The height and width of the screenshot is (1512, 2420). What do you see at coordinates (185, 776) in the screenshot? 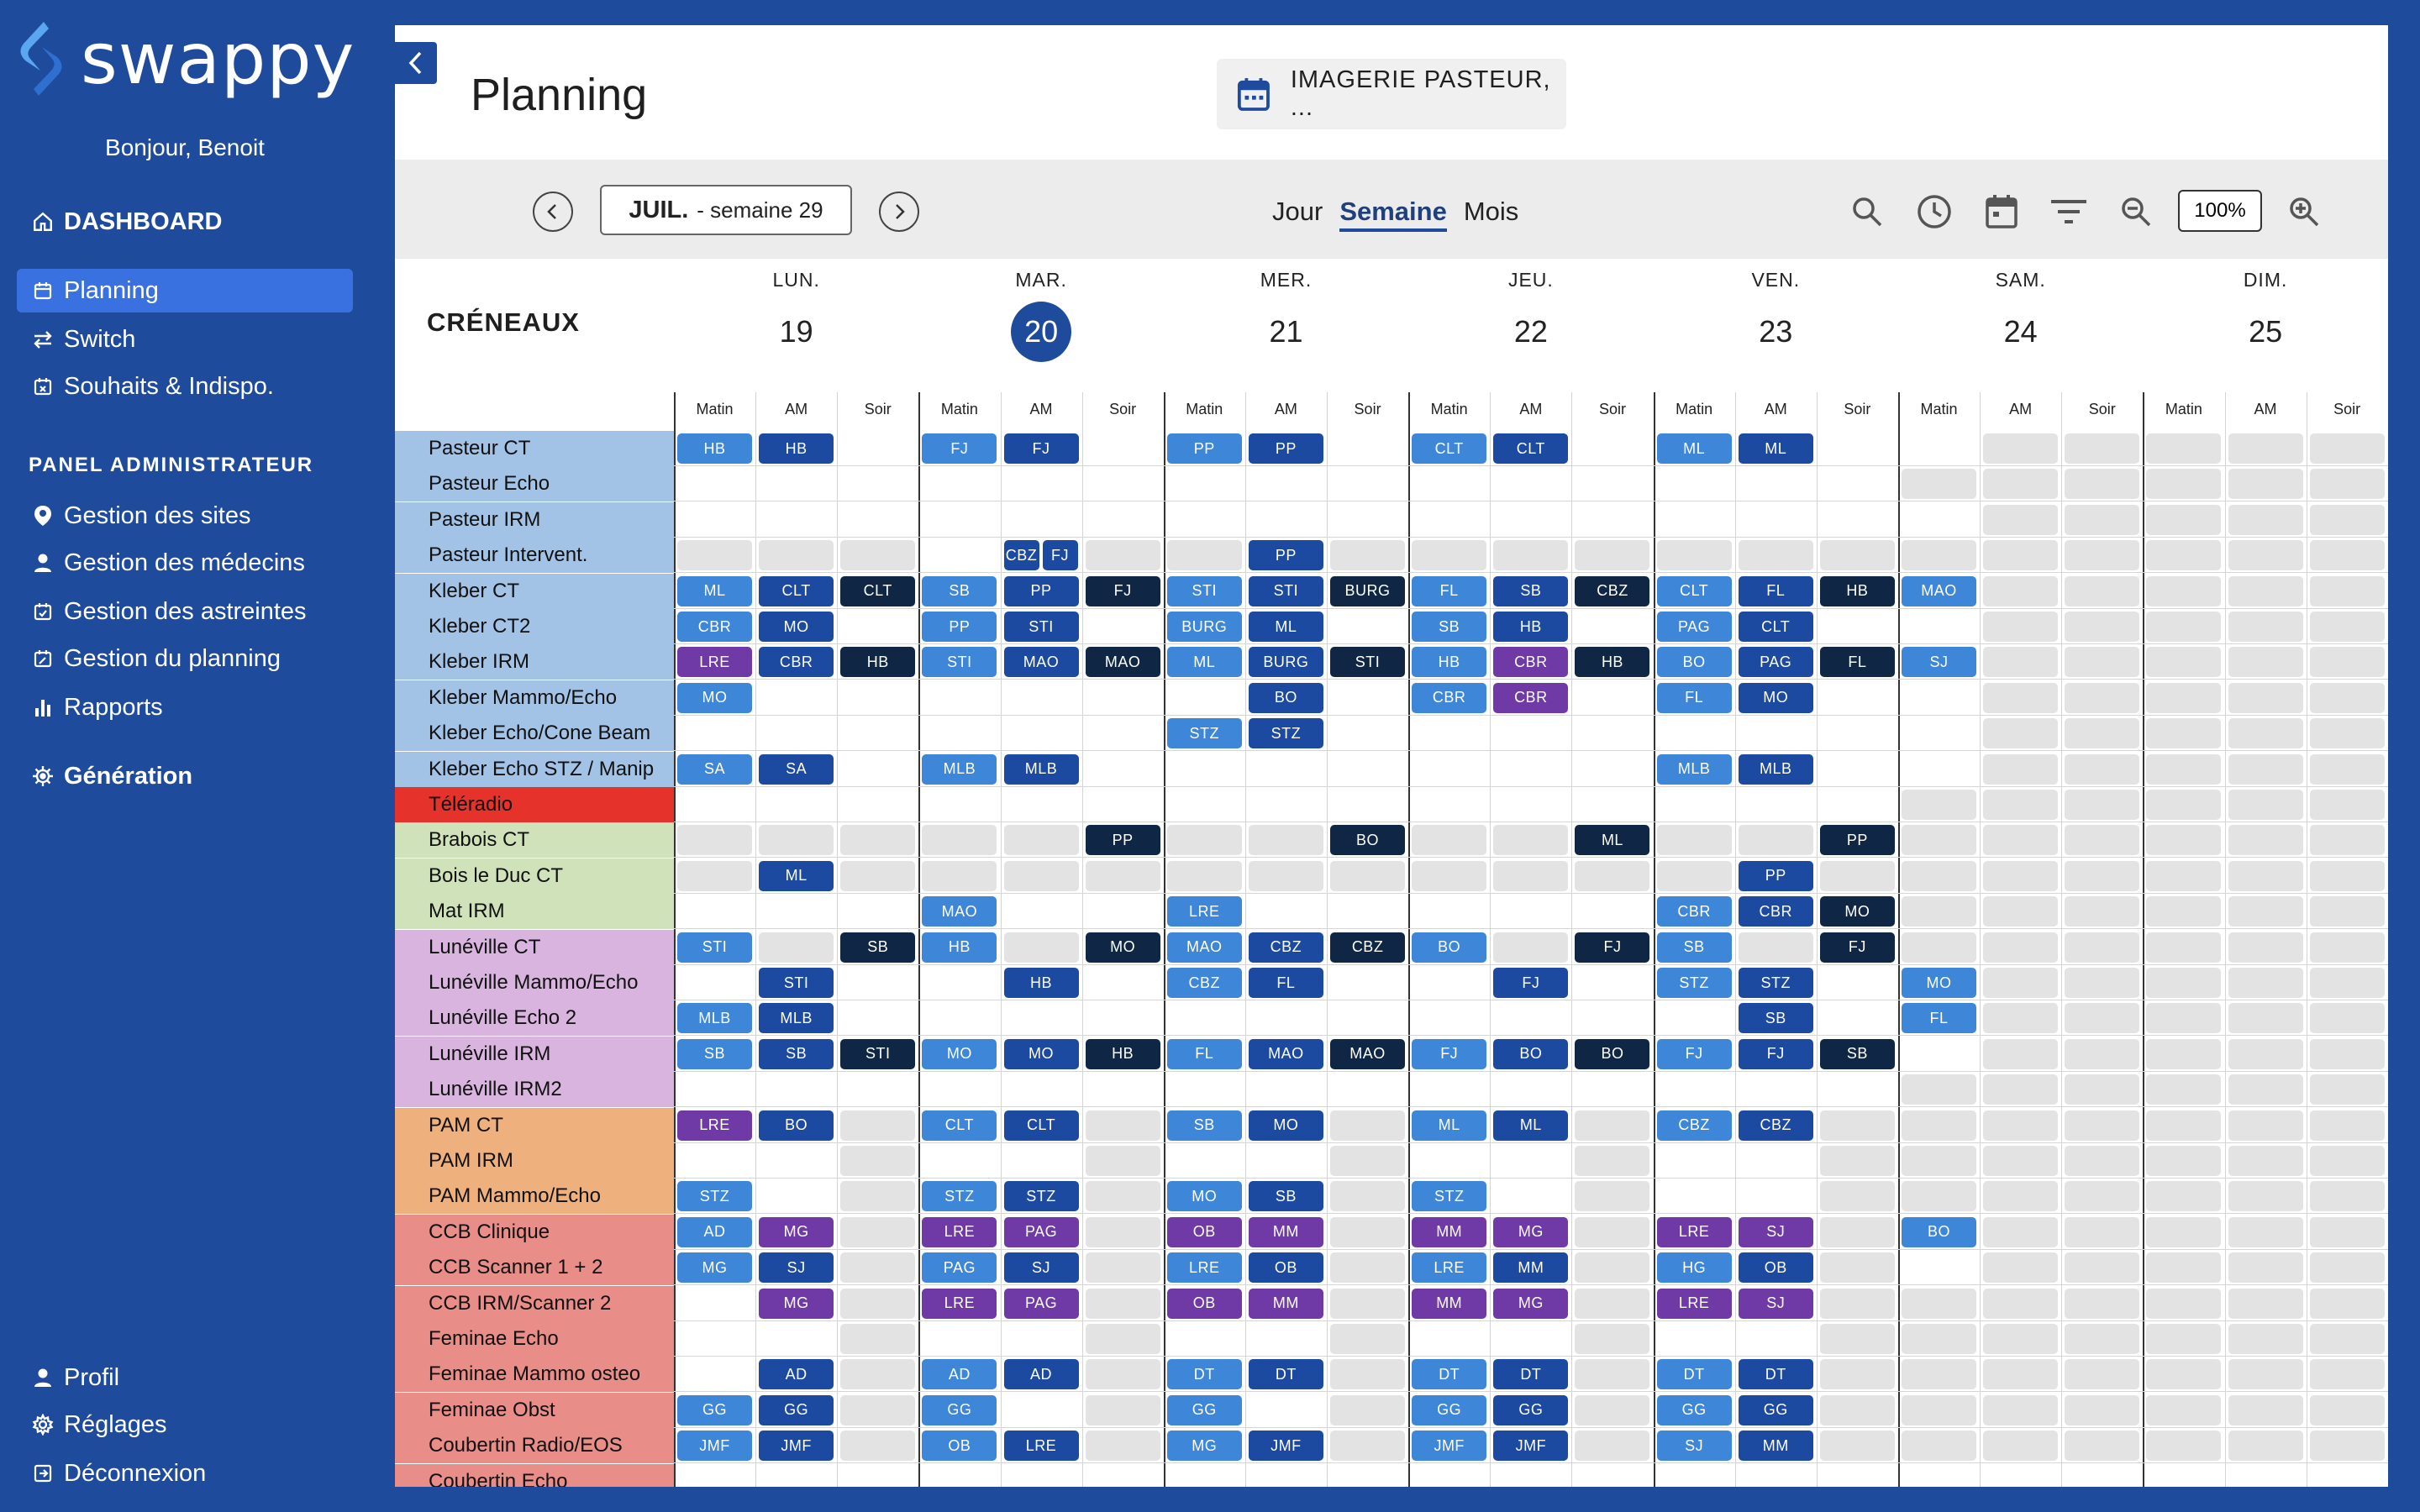
I see `nav-generation: Génération` at bounding box center [185, 776].